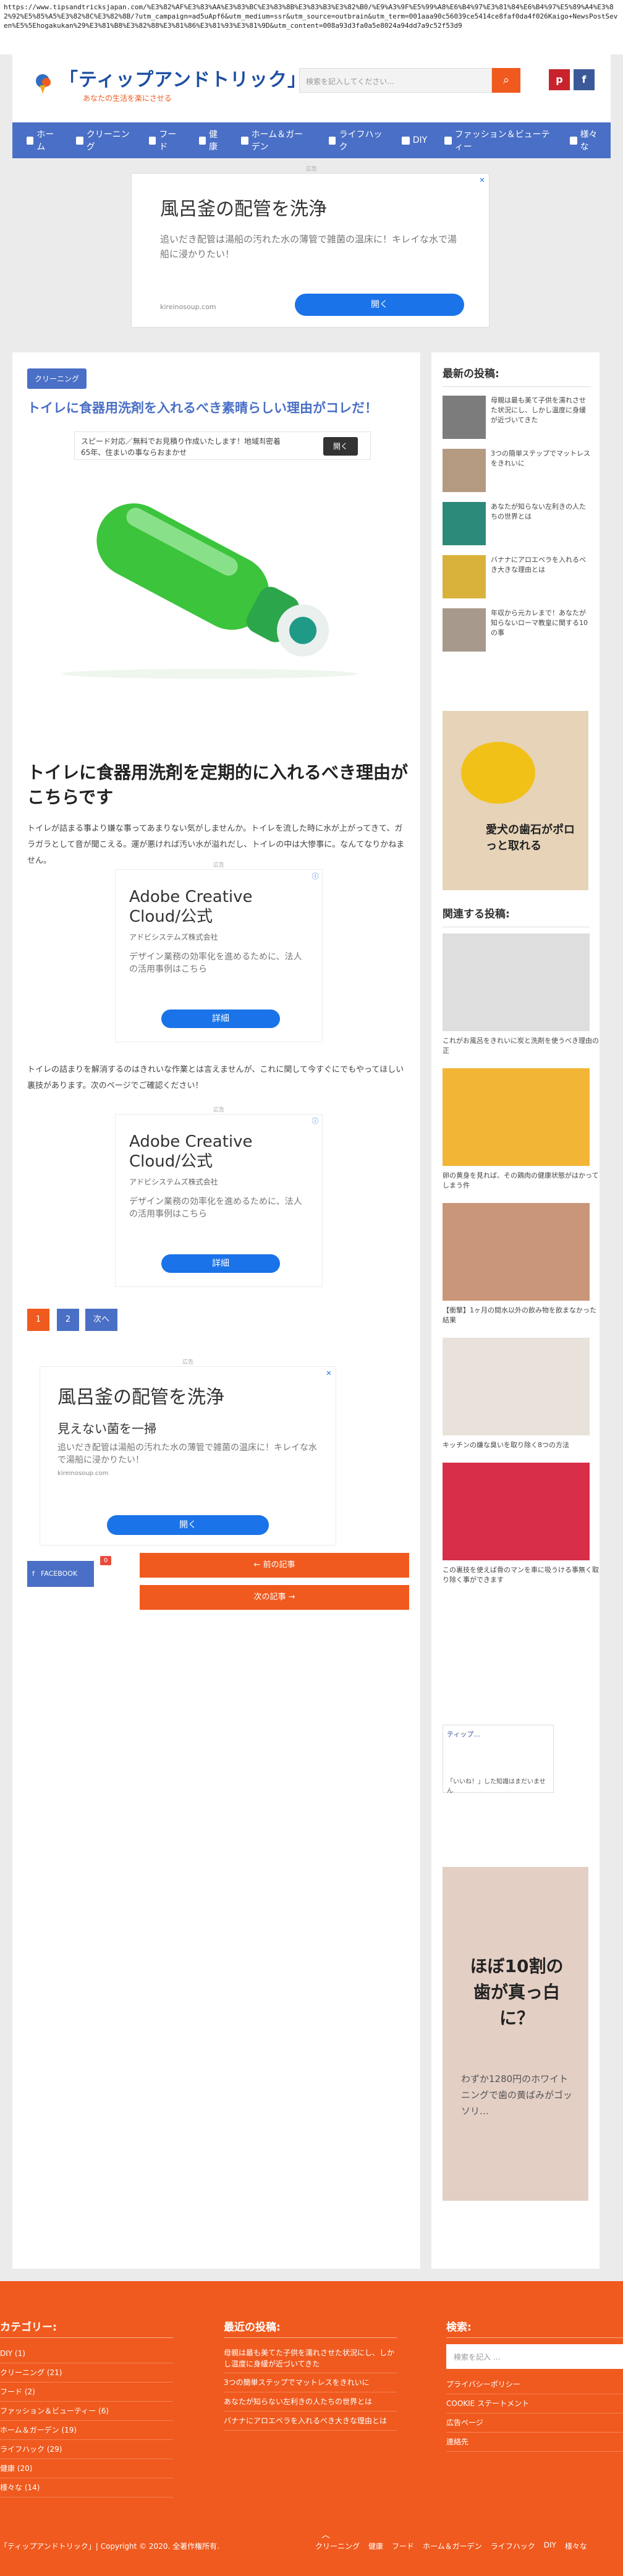 The image size is (623, 2576). I want to click on footer-nav-item: 健康, so click(376, 2546).